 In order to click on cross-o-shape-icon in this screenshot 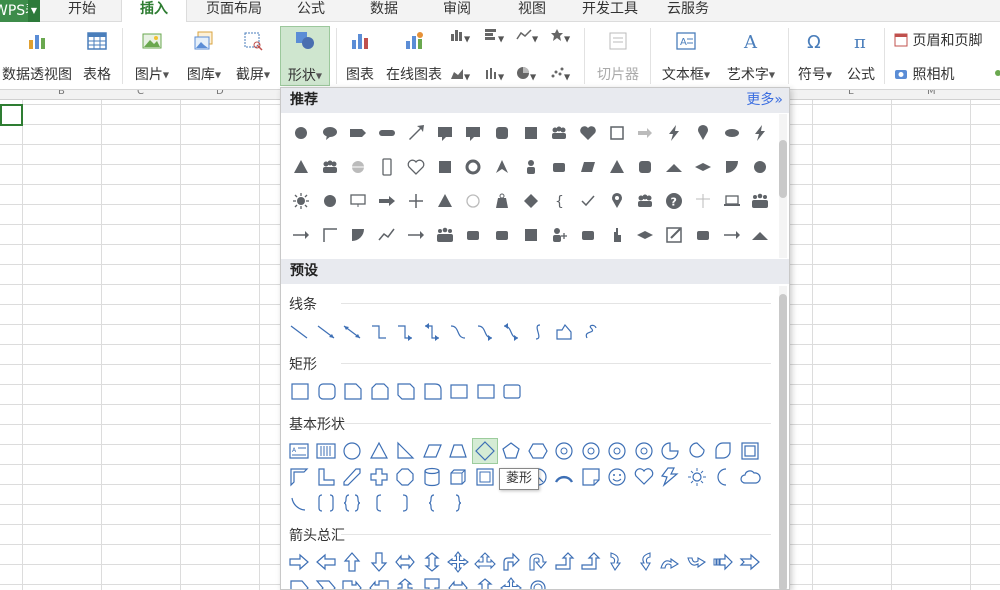, I will do `click(379, 477)`.